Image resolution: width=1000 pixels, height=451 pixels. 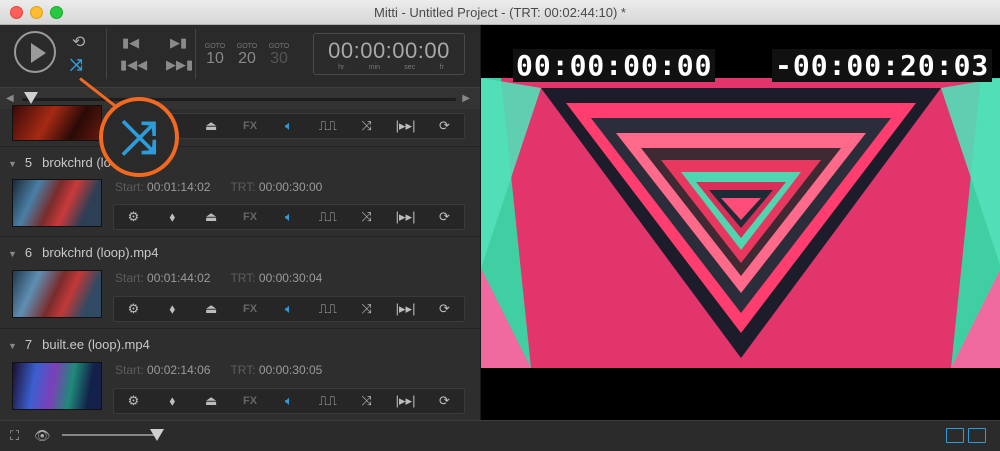 What do you see at coordinates (130, 43) in the screenshot?
I see `previous-cue-icon: ▮◀` at bounding box center [130, 43].